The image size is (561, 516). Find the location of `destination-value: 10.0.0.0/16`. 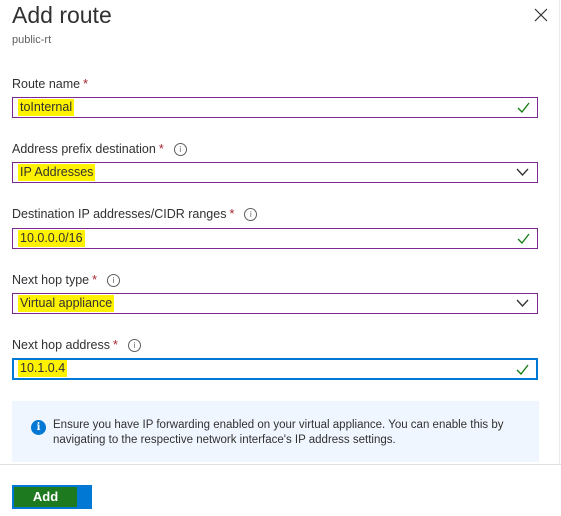

destination-value: 10.0.0.0/16 is located at coordinates (51, 238).